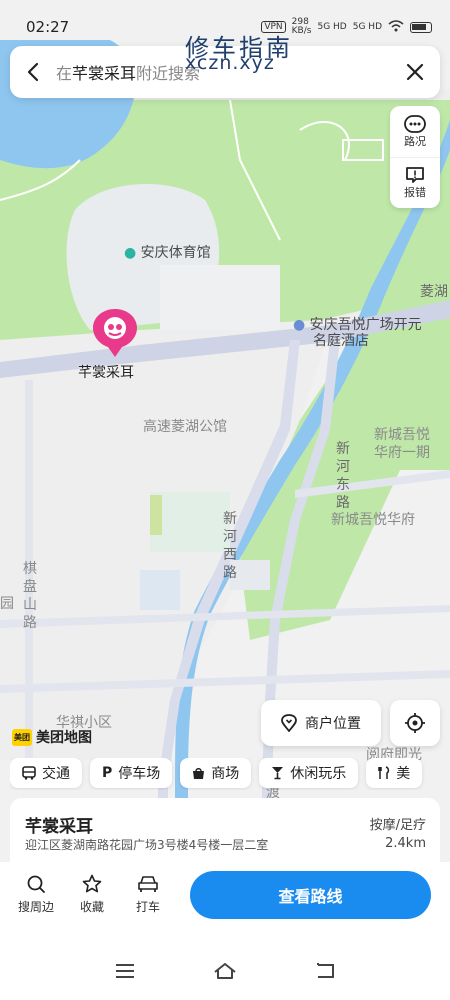  I want to click on marker-label: 芊裳采耳, so click(106, 373).